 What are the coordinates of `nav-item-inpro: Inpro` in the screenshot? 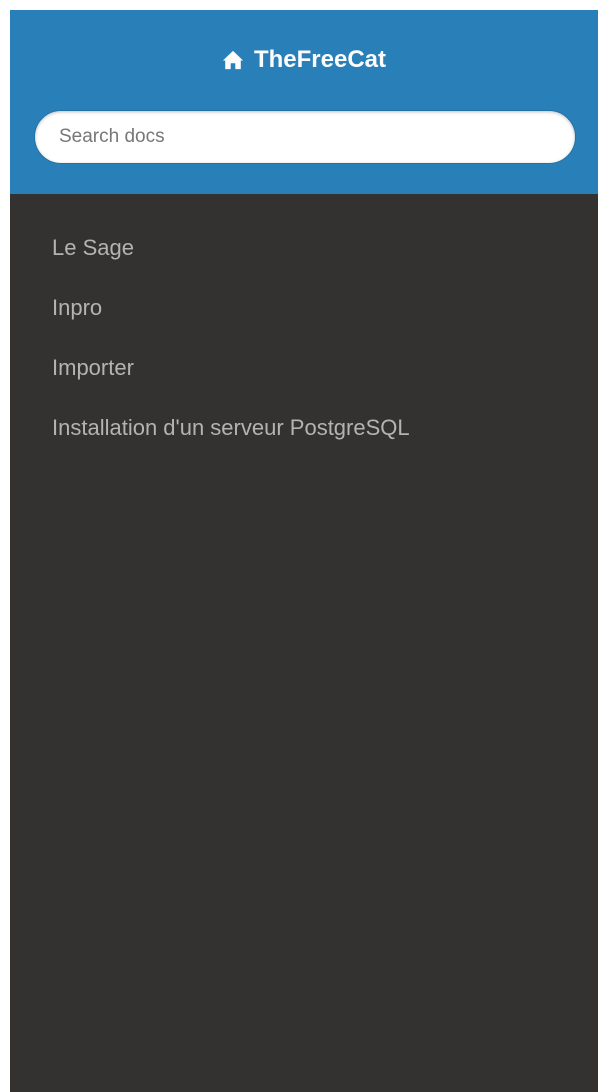 It's located at (304, 308).